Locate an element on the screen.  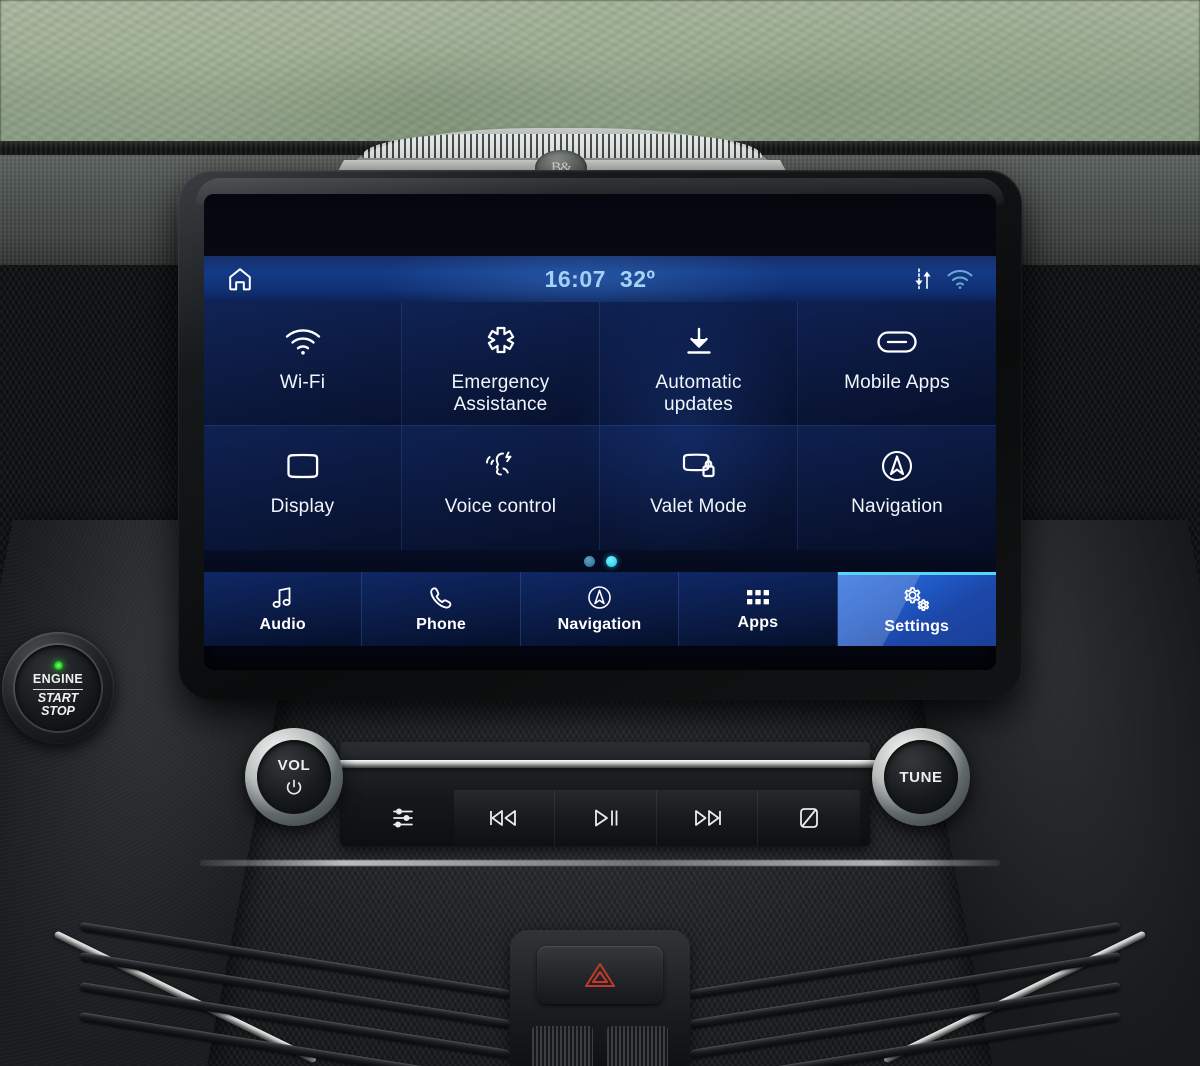
bottom-navigation-bar: Audio Phone Navigation Apps Settings is located at coordinates (600, 609).